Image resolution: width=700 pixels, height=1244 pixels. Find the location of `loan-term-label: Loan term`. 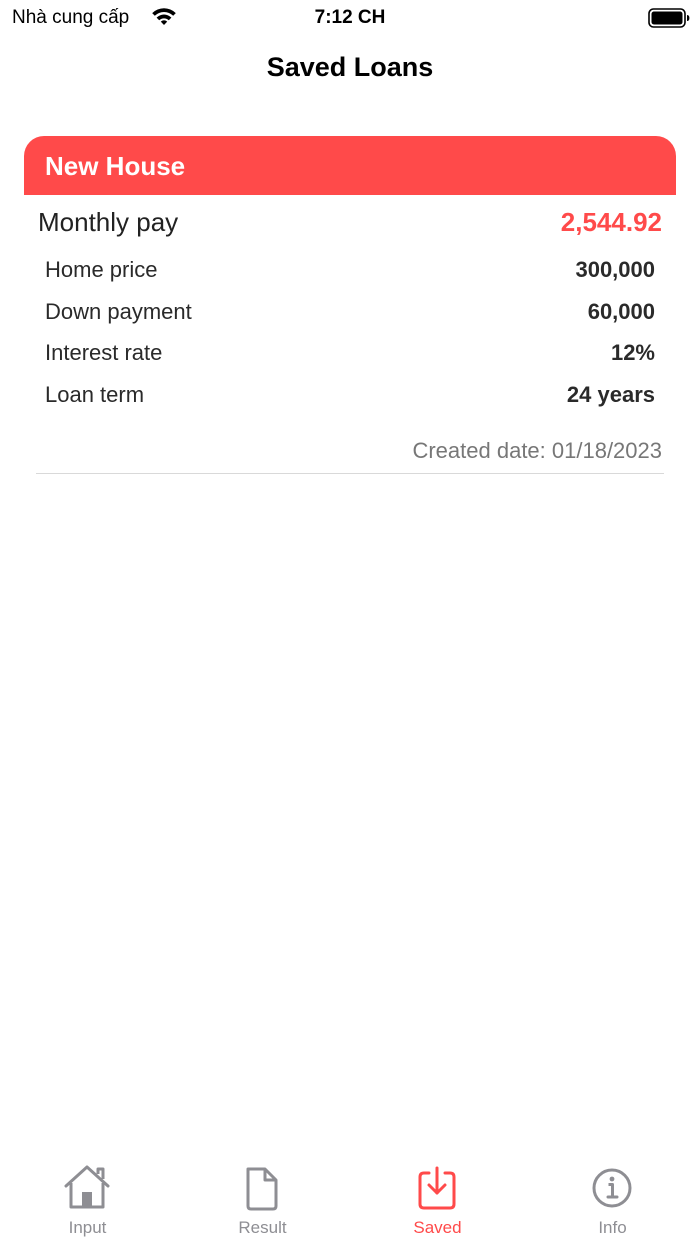

loan-term-label: Loan term is located at coordinates (95, 394).